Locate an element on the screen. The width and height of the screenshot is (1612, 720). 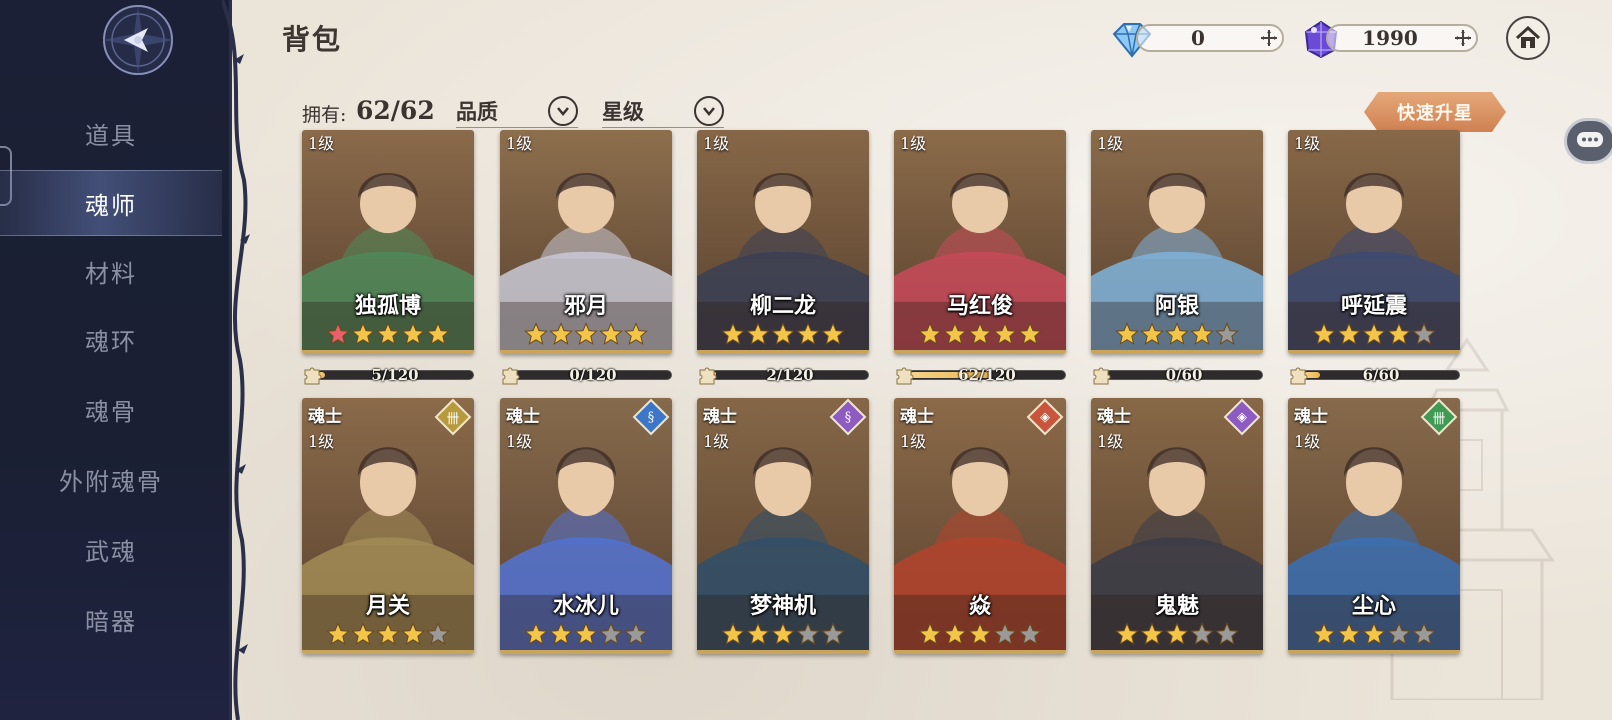
home-button is located at coordinates (1528, 38).